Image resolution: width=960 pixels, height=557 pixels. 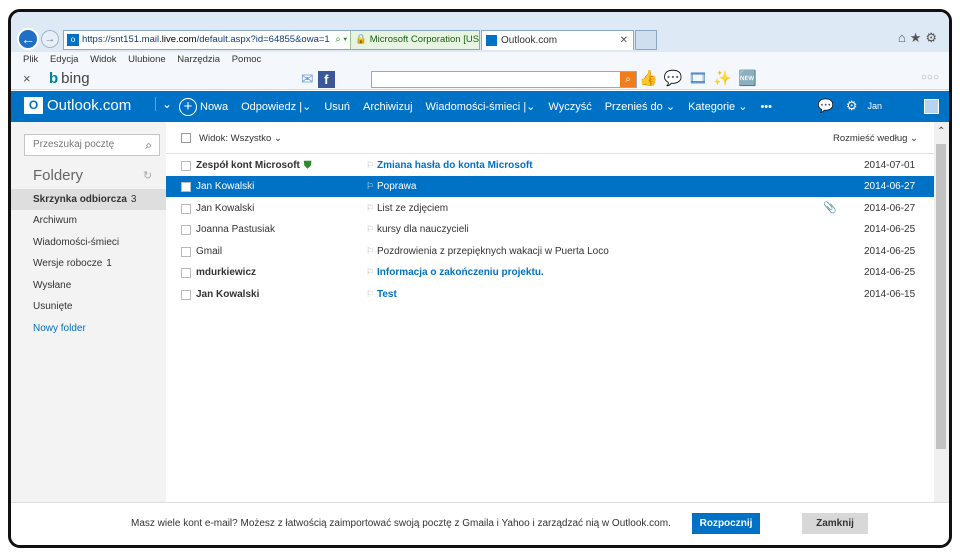 I want to click on user-name: Jan, so click(x=874, y=106).